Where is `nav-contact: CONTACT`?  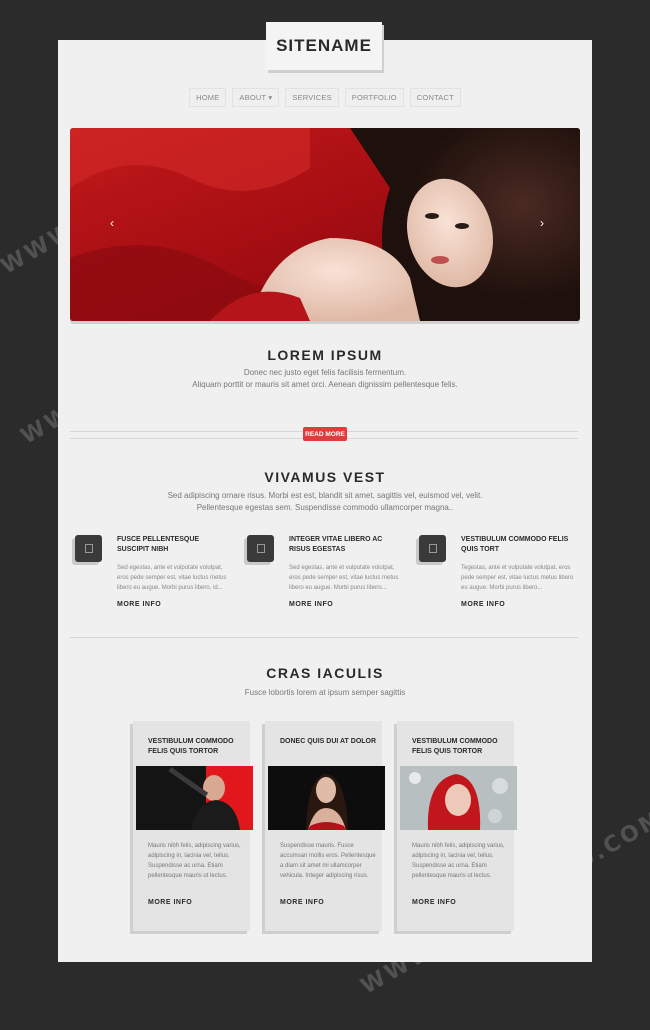
nav-contact: CONTACT is located at coordinates (435, 97).